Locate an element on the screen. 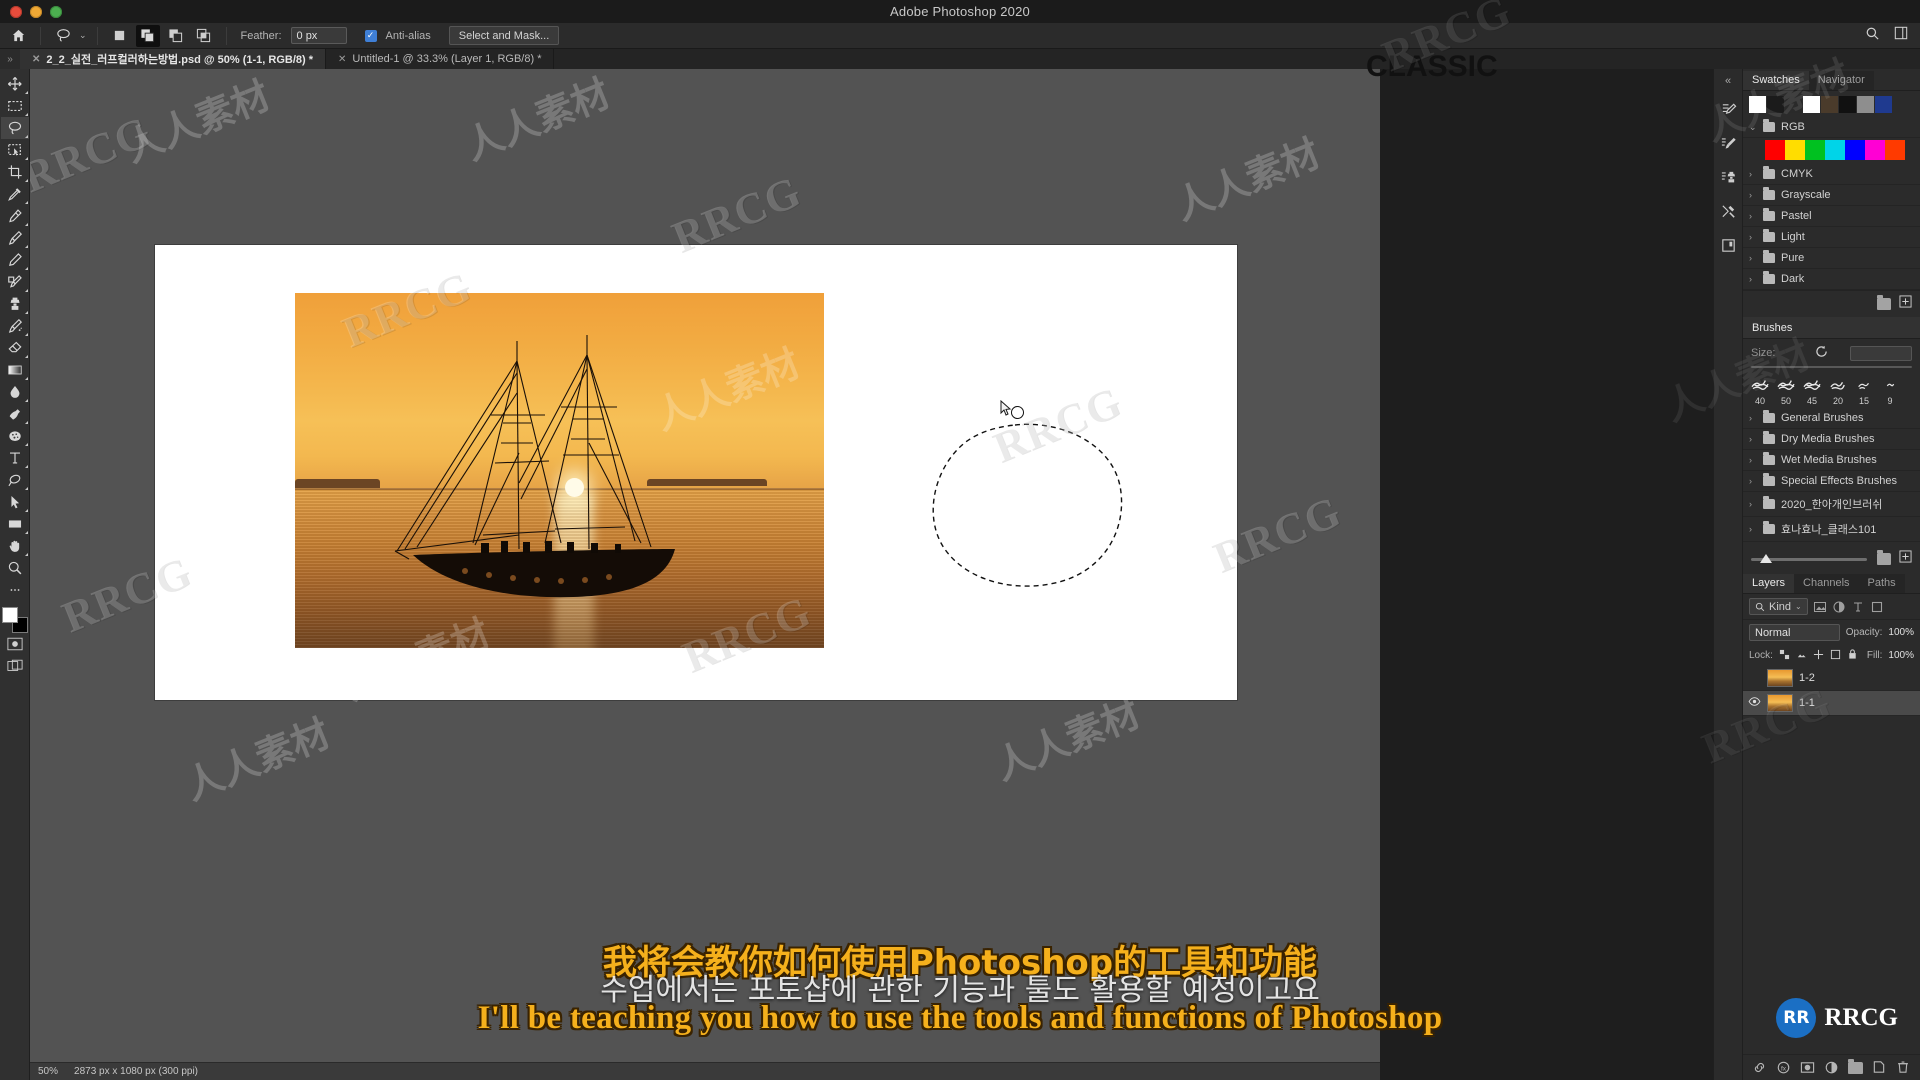 The image size is (1920, 1080). brush-settings-panel-icon is located at coordinates (1728, 143).